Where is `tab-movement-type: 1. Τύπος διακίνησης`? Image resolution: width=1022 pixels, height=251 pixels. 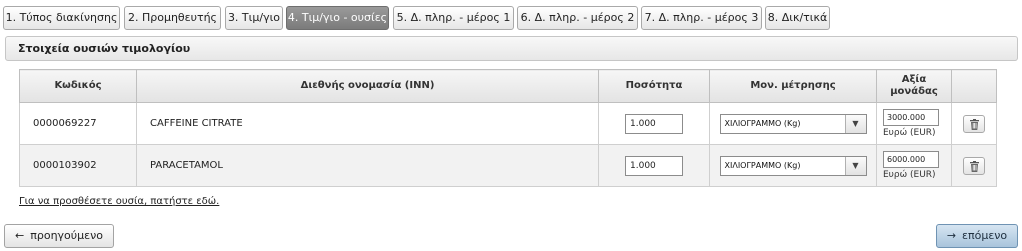 tab-movement-type: 1. Τύπος διακίνησης is located at coordinates (61, 18).